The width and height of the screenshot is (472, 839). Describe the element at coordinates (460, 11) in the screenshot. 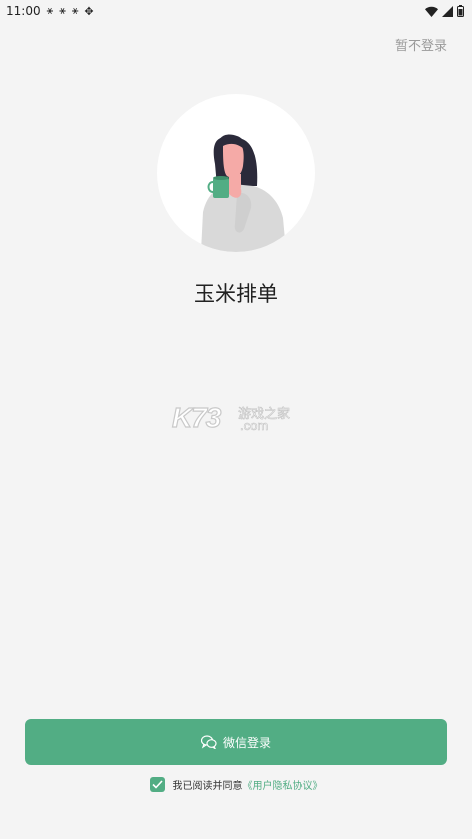

I see `battery-icon` at that location.